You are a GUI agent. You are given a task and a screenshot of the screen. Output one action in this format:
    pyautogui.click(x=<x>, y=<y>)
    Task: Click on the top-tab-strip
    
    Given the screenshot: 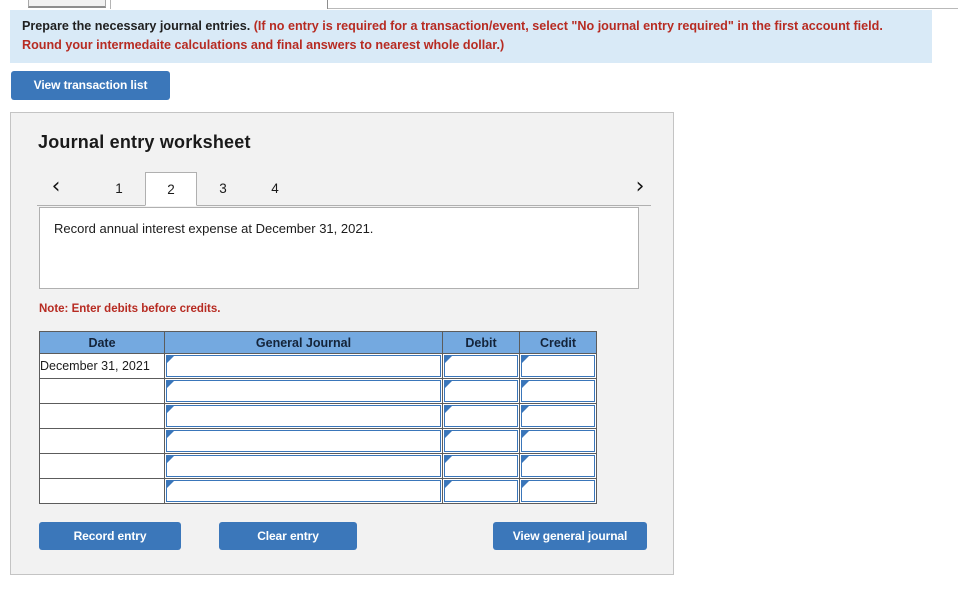 What is the action you would take?
    pyautogui.click(x=479, y=5)
    